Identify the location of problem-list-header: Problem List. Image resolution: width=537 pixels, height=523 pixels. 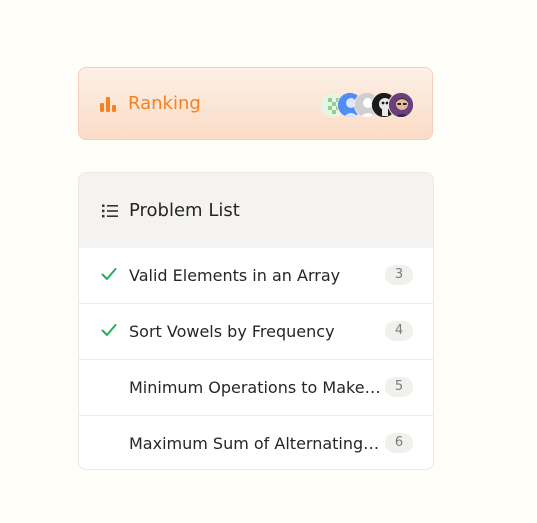
(256, 210).